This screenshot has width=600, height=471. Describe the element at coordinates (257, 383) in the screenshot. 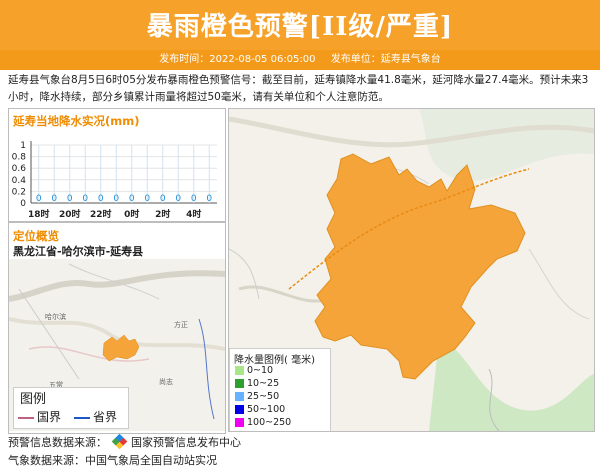

I see `rain-legend-item: 10~25` at that location.